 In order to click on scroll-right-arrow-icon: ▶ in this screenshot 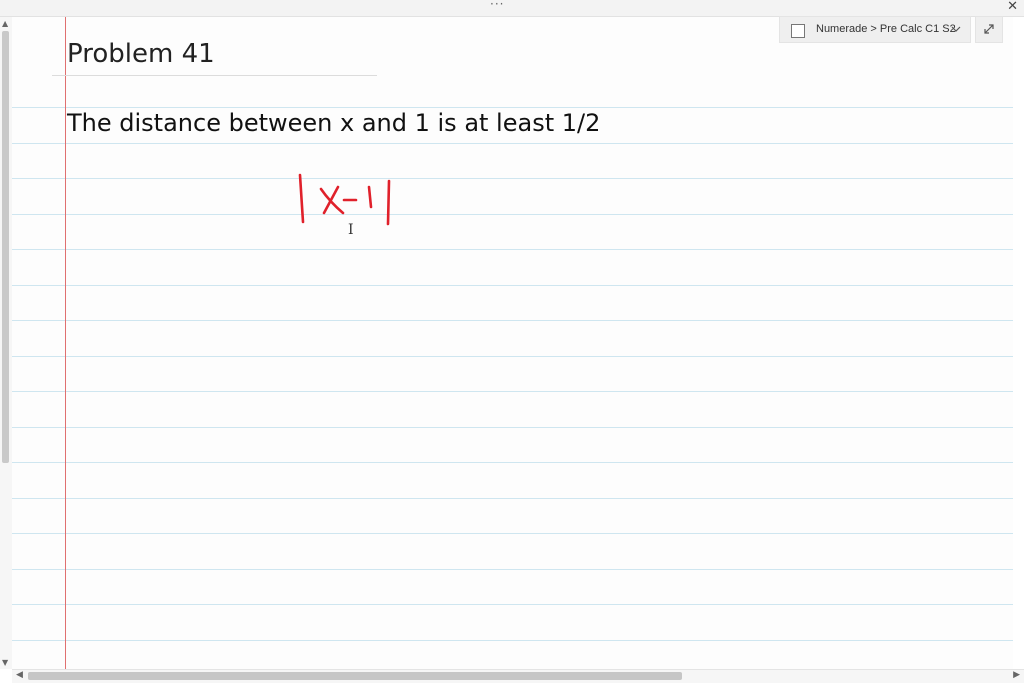, I will do `click(1016, 675)`.